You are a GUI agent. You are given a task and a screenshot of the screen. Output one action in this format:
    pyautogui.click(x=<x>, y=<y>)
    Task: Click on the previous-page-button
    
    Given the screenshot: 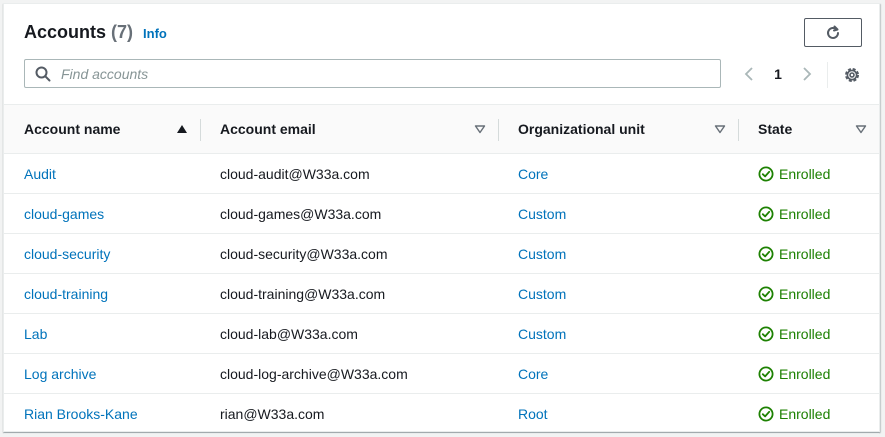 What is the action you would take?
    pyautogui.click(x=749, y=74)
    